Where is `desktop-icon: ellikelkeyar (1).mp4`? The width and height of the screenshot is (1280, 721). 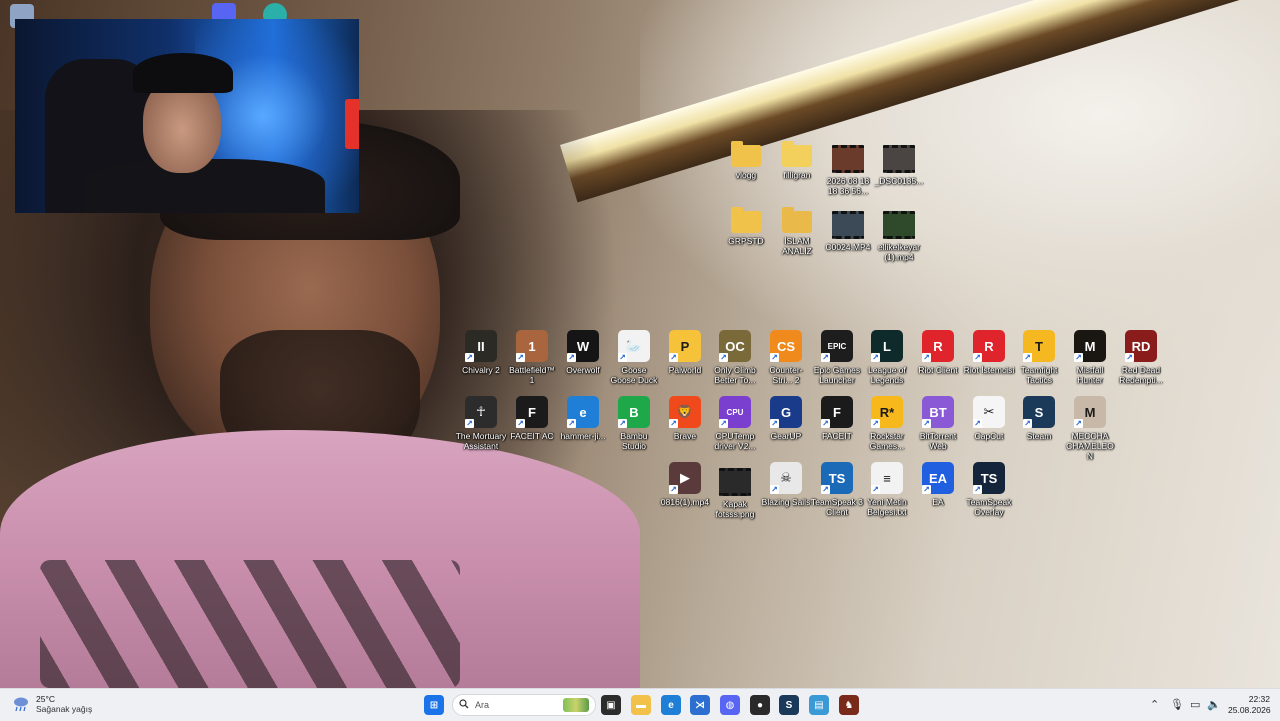 desktop-icon: ellikelkeyar (1).mp4 is located at coordinates (899, 233).